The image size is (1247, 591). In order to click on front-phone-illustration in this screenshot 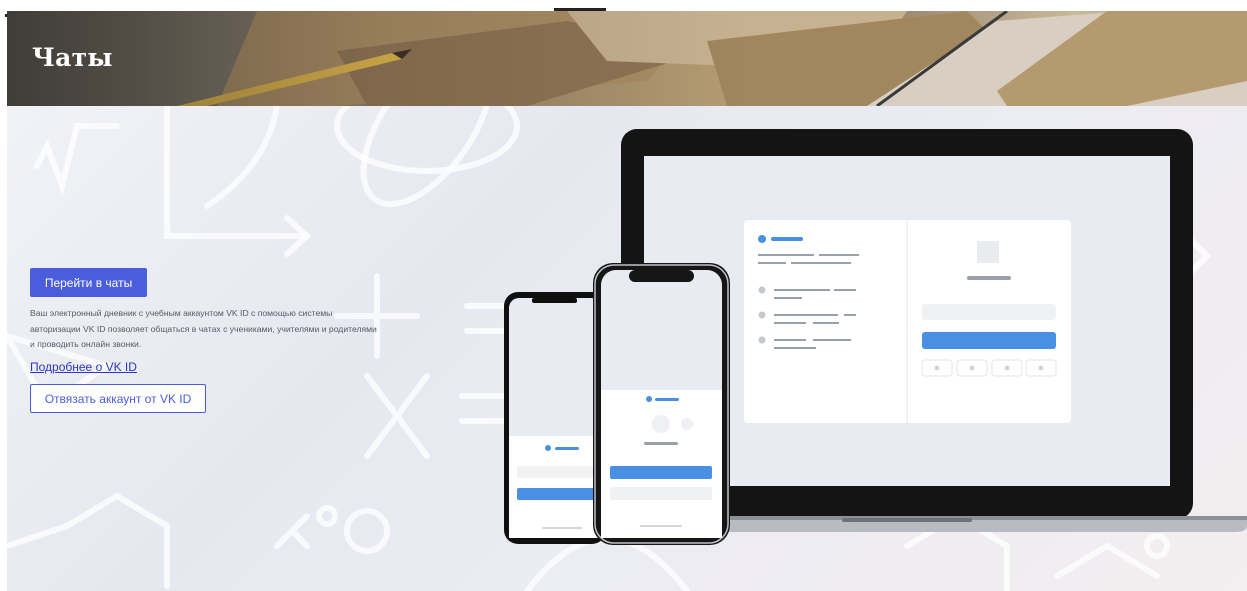, I will do `click(661, 404)`.